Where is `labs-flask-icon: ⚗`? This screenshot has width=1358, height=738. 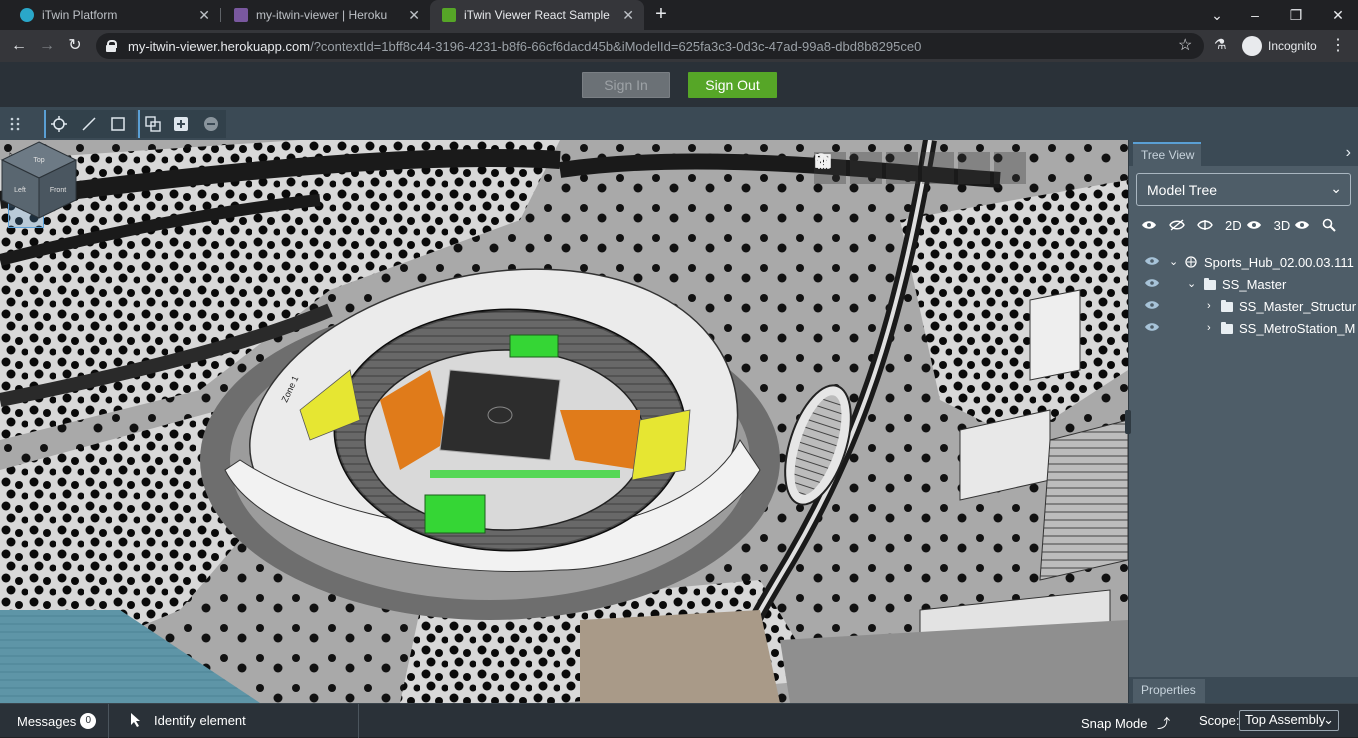 labs-flask-icon: ⚗ is located at coordinates (1220, 44).